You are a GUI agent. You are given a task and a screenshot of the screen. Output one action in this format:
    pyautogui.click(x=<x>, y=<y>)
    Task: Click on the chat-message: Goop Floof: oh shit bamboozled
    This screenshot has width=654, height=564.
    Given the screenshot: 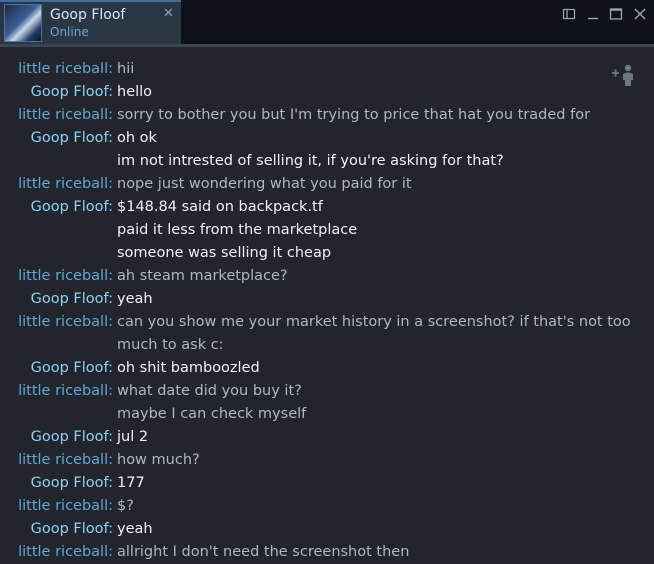 What is the action you would take?
    pyautogui.click(x=327, y=368)
    